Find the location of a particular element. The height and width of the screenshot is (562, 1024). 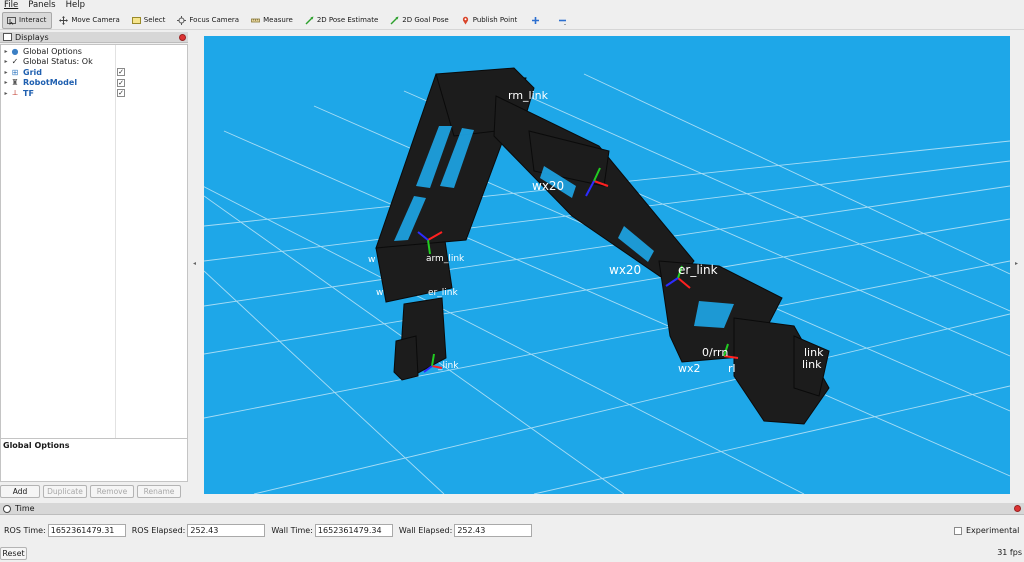

goal-pose-button: 2D Goal Pose is located at coordinates (419, 20).